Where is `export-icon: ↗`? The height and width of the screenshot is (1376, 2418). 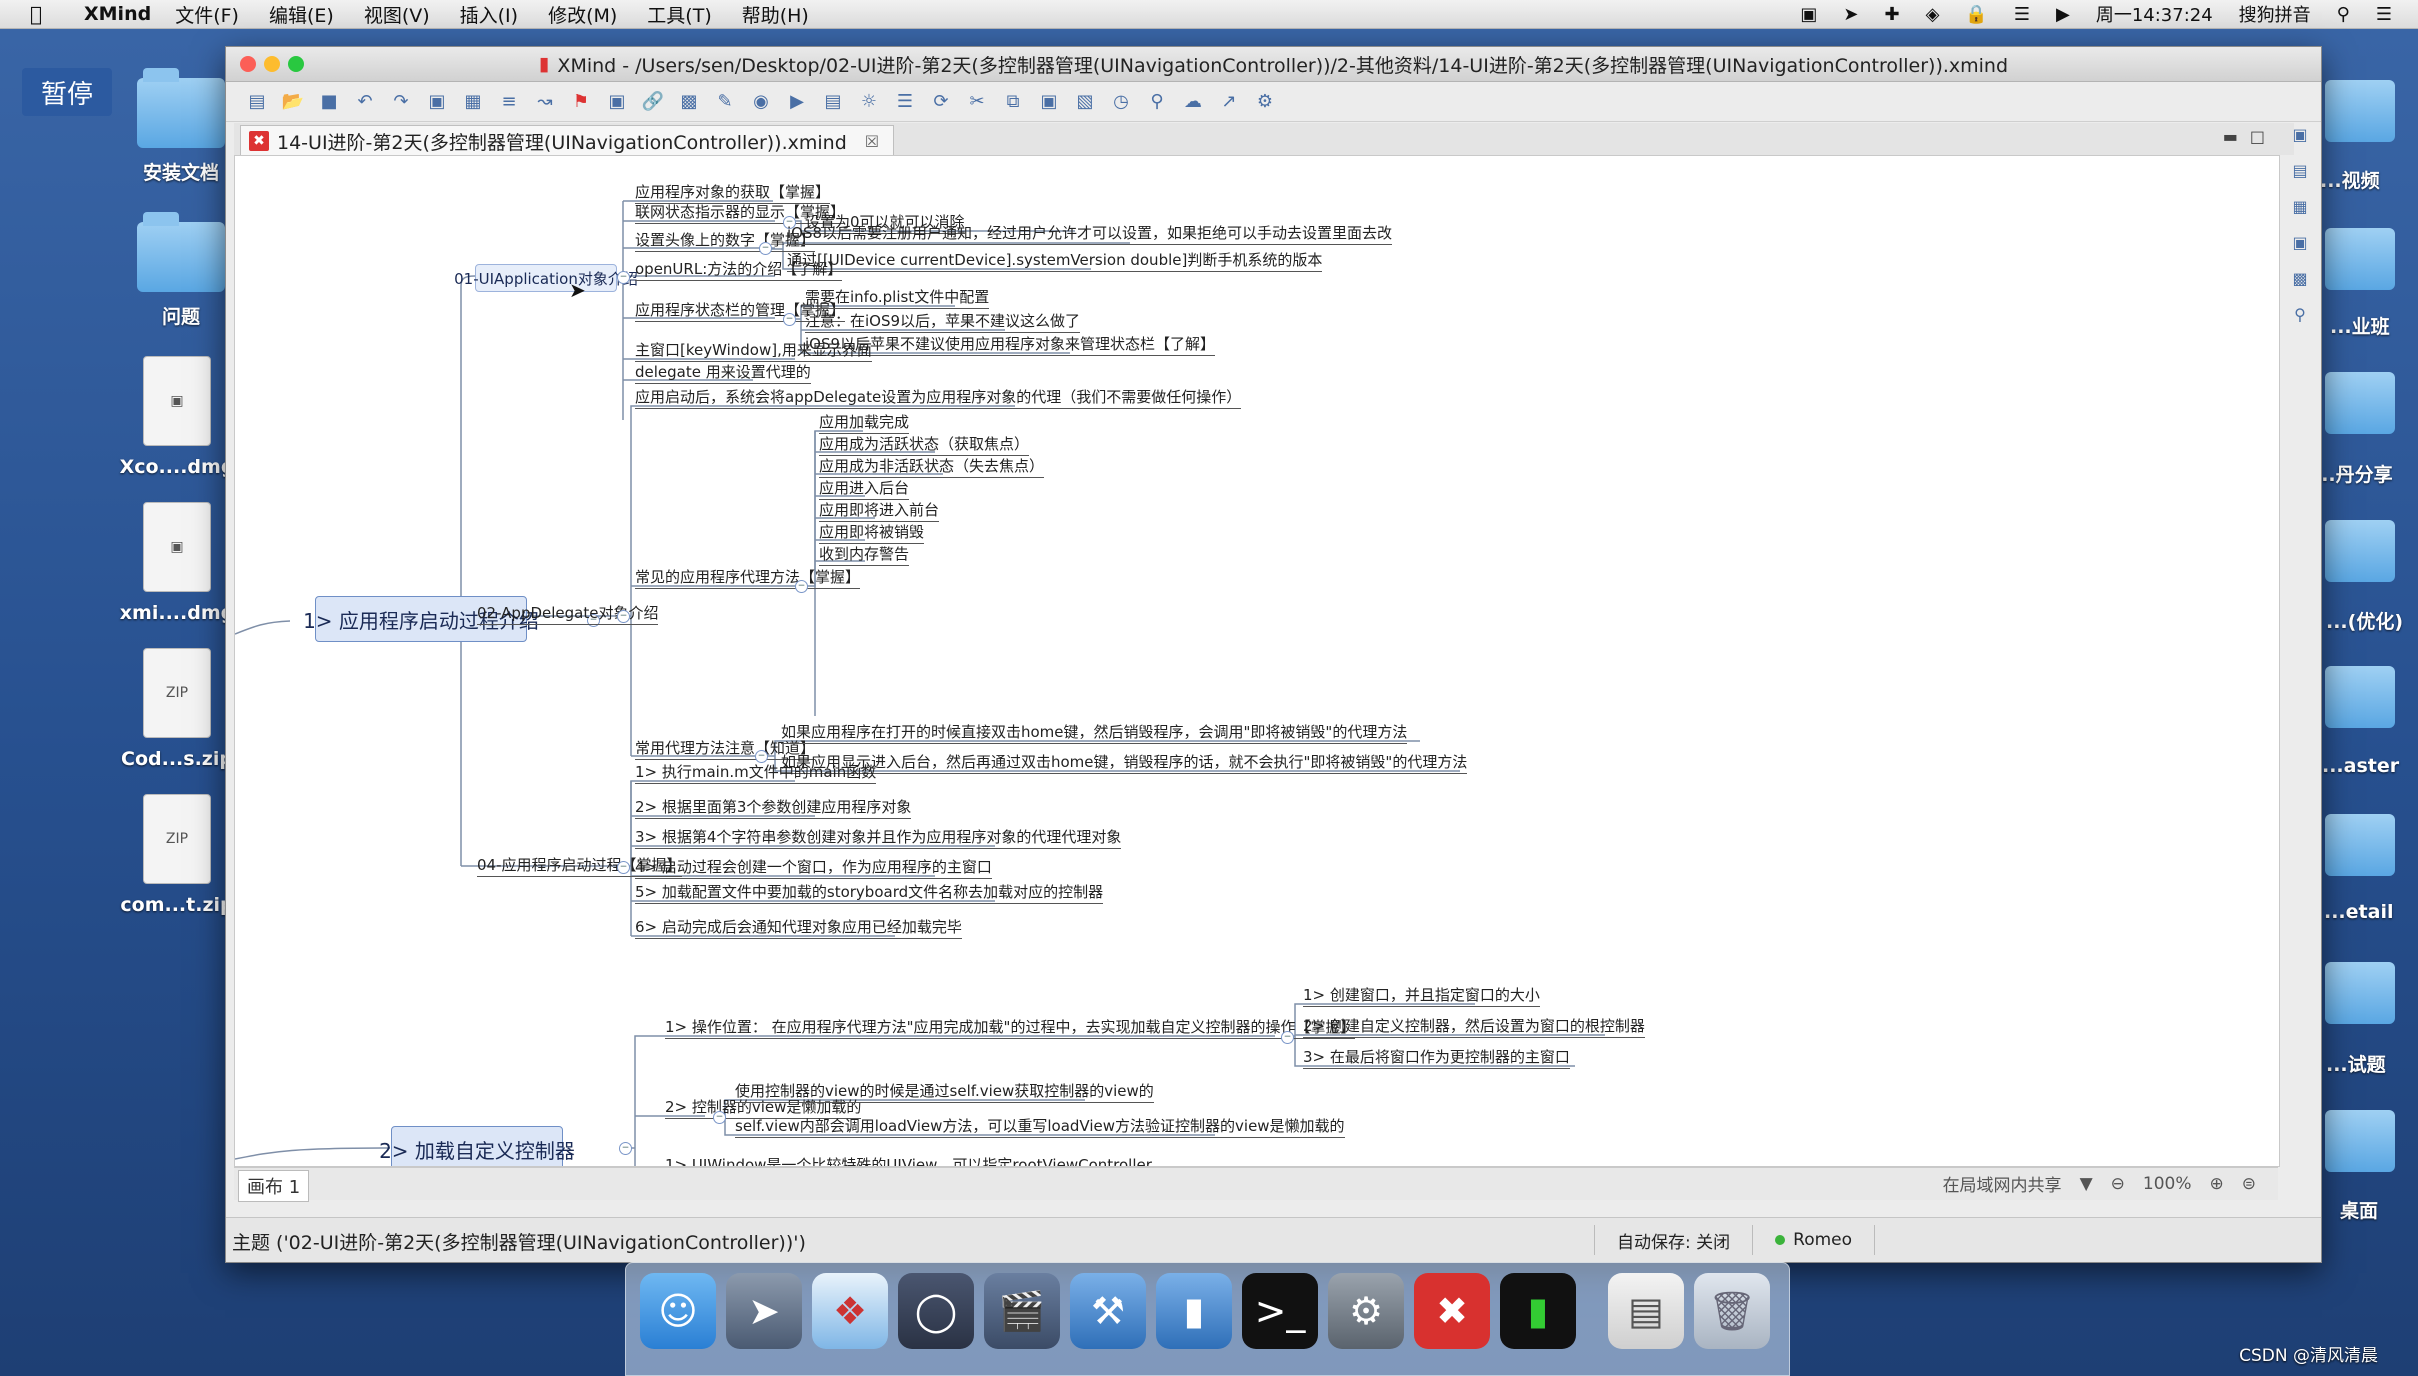 export-icon: ↗ is located at coordinates (1229, 102).